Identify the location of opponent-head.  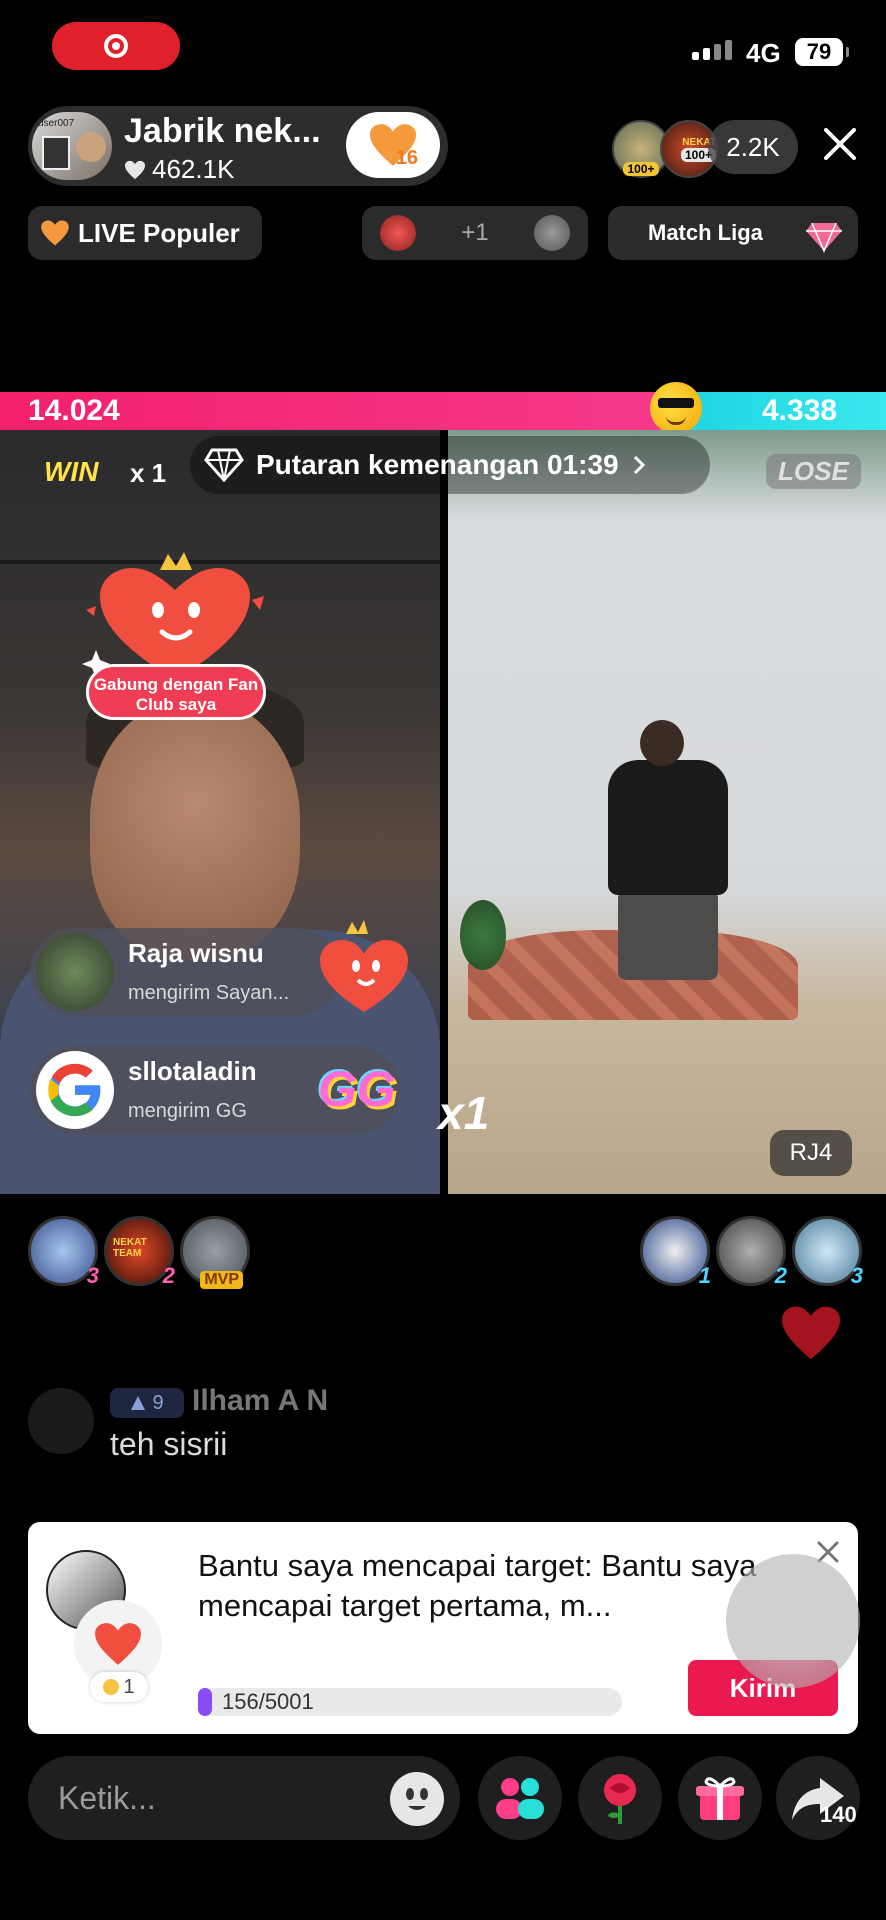
(662, 743).